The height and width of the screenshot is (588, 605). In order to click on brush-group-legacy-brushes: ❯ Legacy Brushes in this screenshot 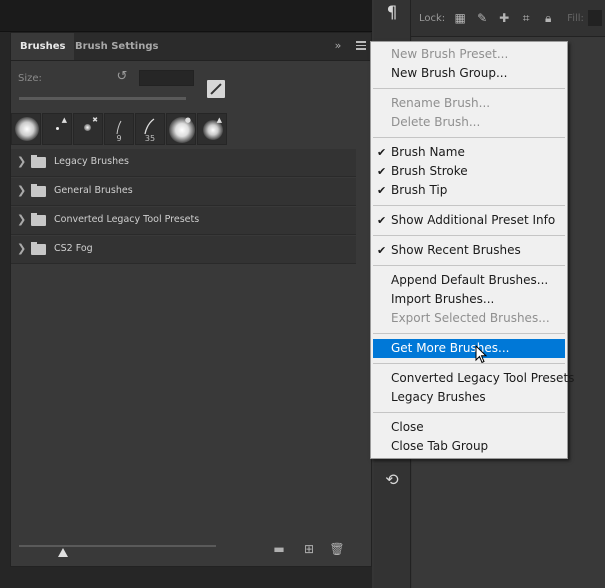, I will do `click(183, 163)`.